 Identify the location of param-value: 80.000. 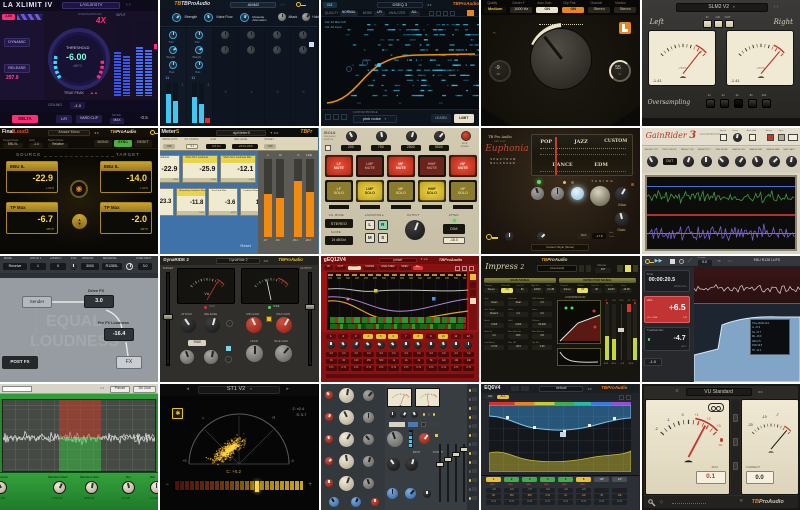
(542, 325).